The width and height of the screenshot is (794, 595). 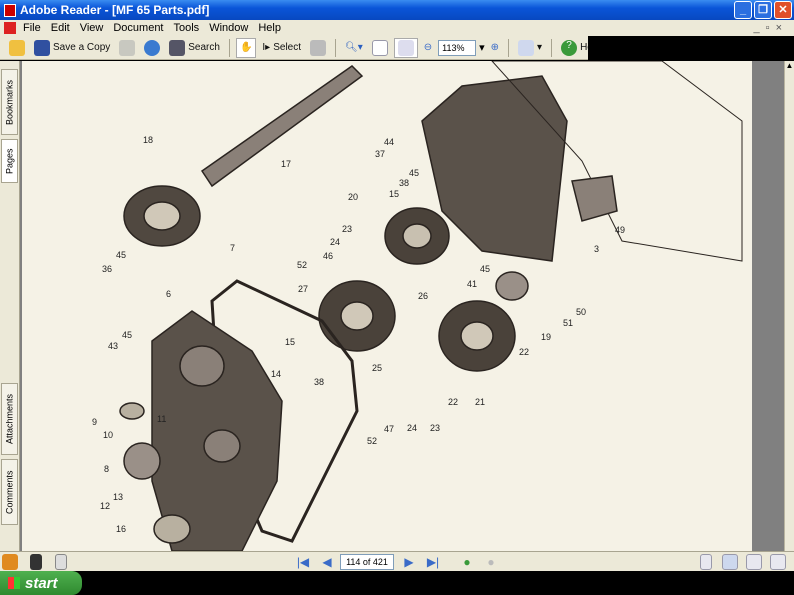 I want to click on menu-document: Document, so click(x=138, y=28).